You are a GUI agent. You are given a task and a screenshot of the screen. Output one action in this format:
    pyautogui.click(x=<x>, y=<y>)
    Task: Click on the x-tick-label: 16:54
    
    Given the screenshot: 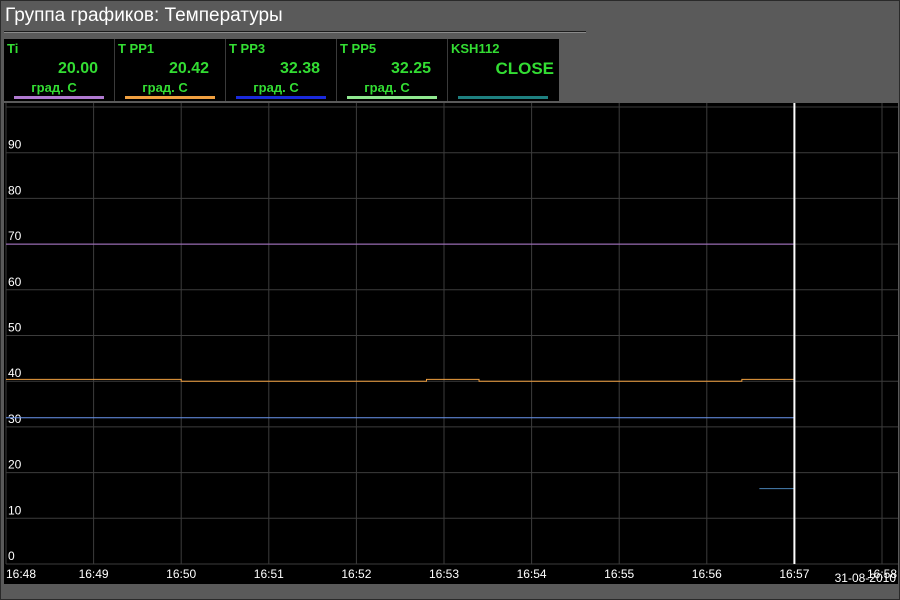 What is the action you would take?
    pyautogui.click(x=532, y=574)
    